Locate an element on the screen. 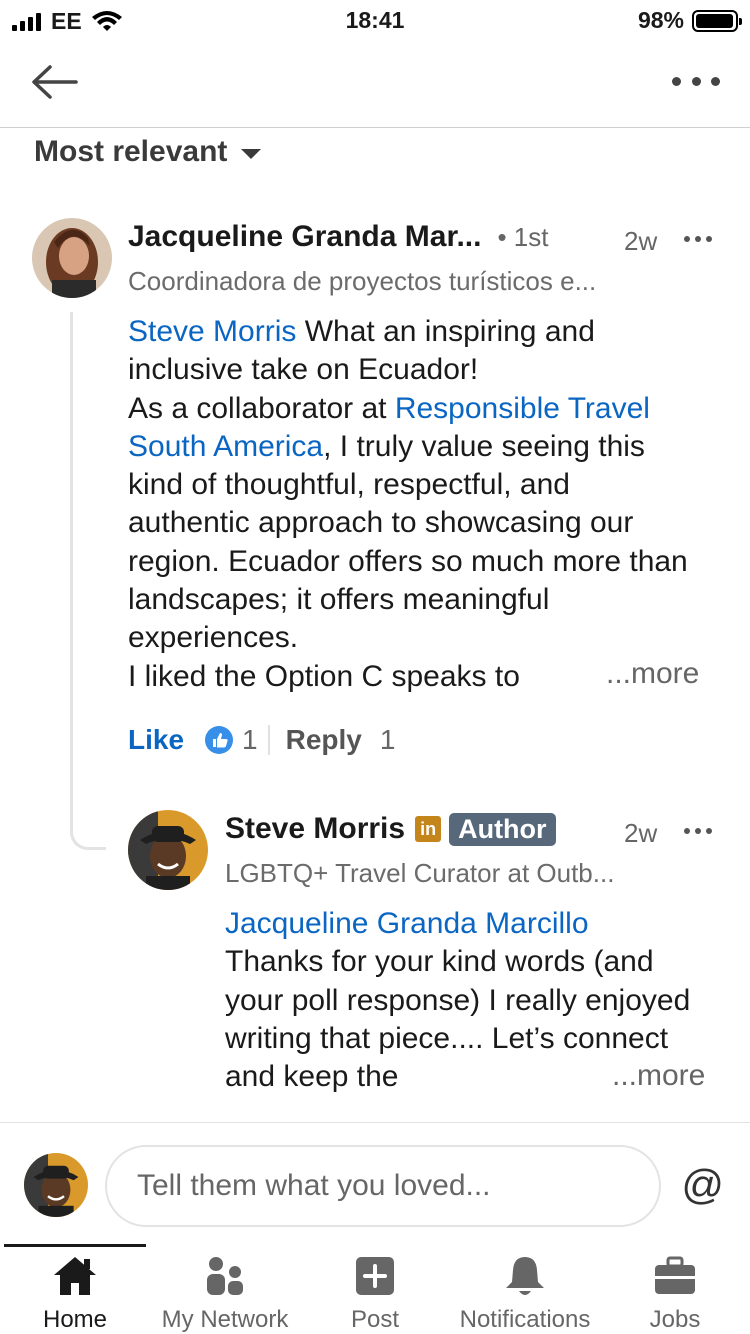 This screenshot has width=750, height=1334. like-button: Like is located at coordinates (156, 740).